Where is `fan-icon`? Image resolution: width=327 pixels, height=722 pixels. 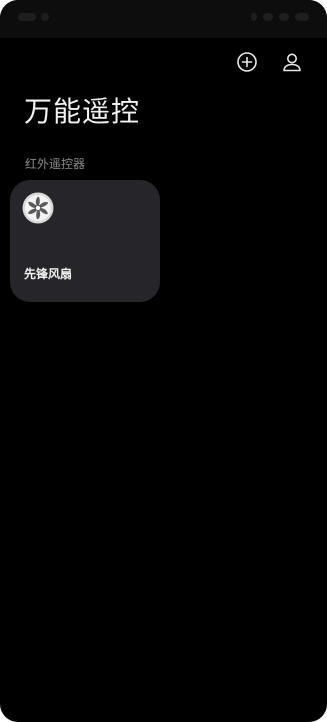
fan-icon is located at coordinates (38, 208).